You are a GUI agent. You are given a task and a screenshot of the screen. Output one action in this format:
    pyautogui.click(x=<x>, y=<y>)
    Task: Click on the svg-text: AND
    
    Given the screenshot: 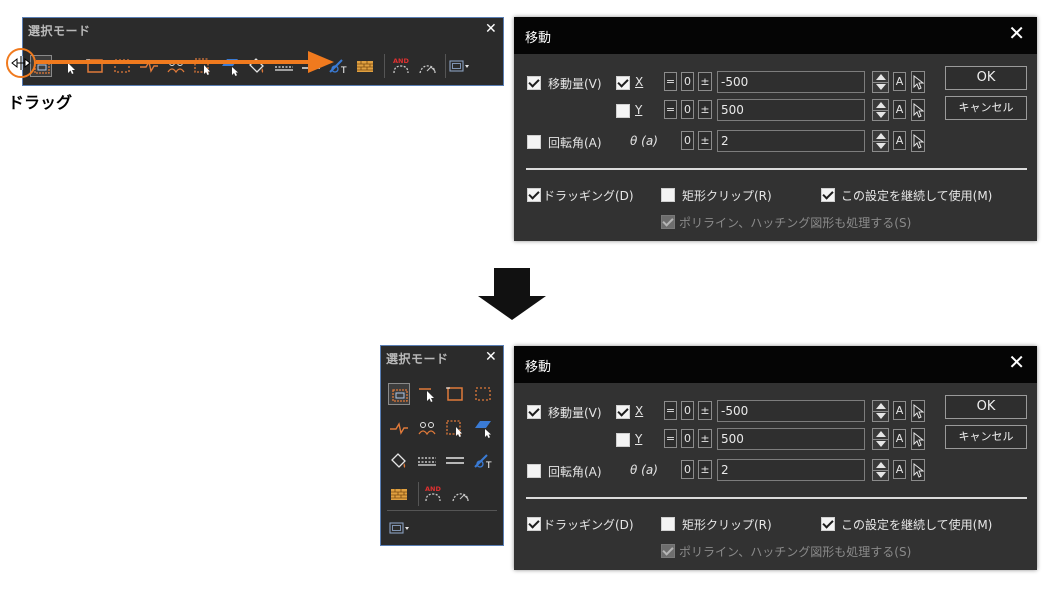 What is the action you would take?
    pyautogui.click(x=433, y=489)
    